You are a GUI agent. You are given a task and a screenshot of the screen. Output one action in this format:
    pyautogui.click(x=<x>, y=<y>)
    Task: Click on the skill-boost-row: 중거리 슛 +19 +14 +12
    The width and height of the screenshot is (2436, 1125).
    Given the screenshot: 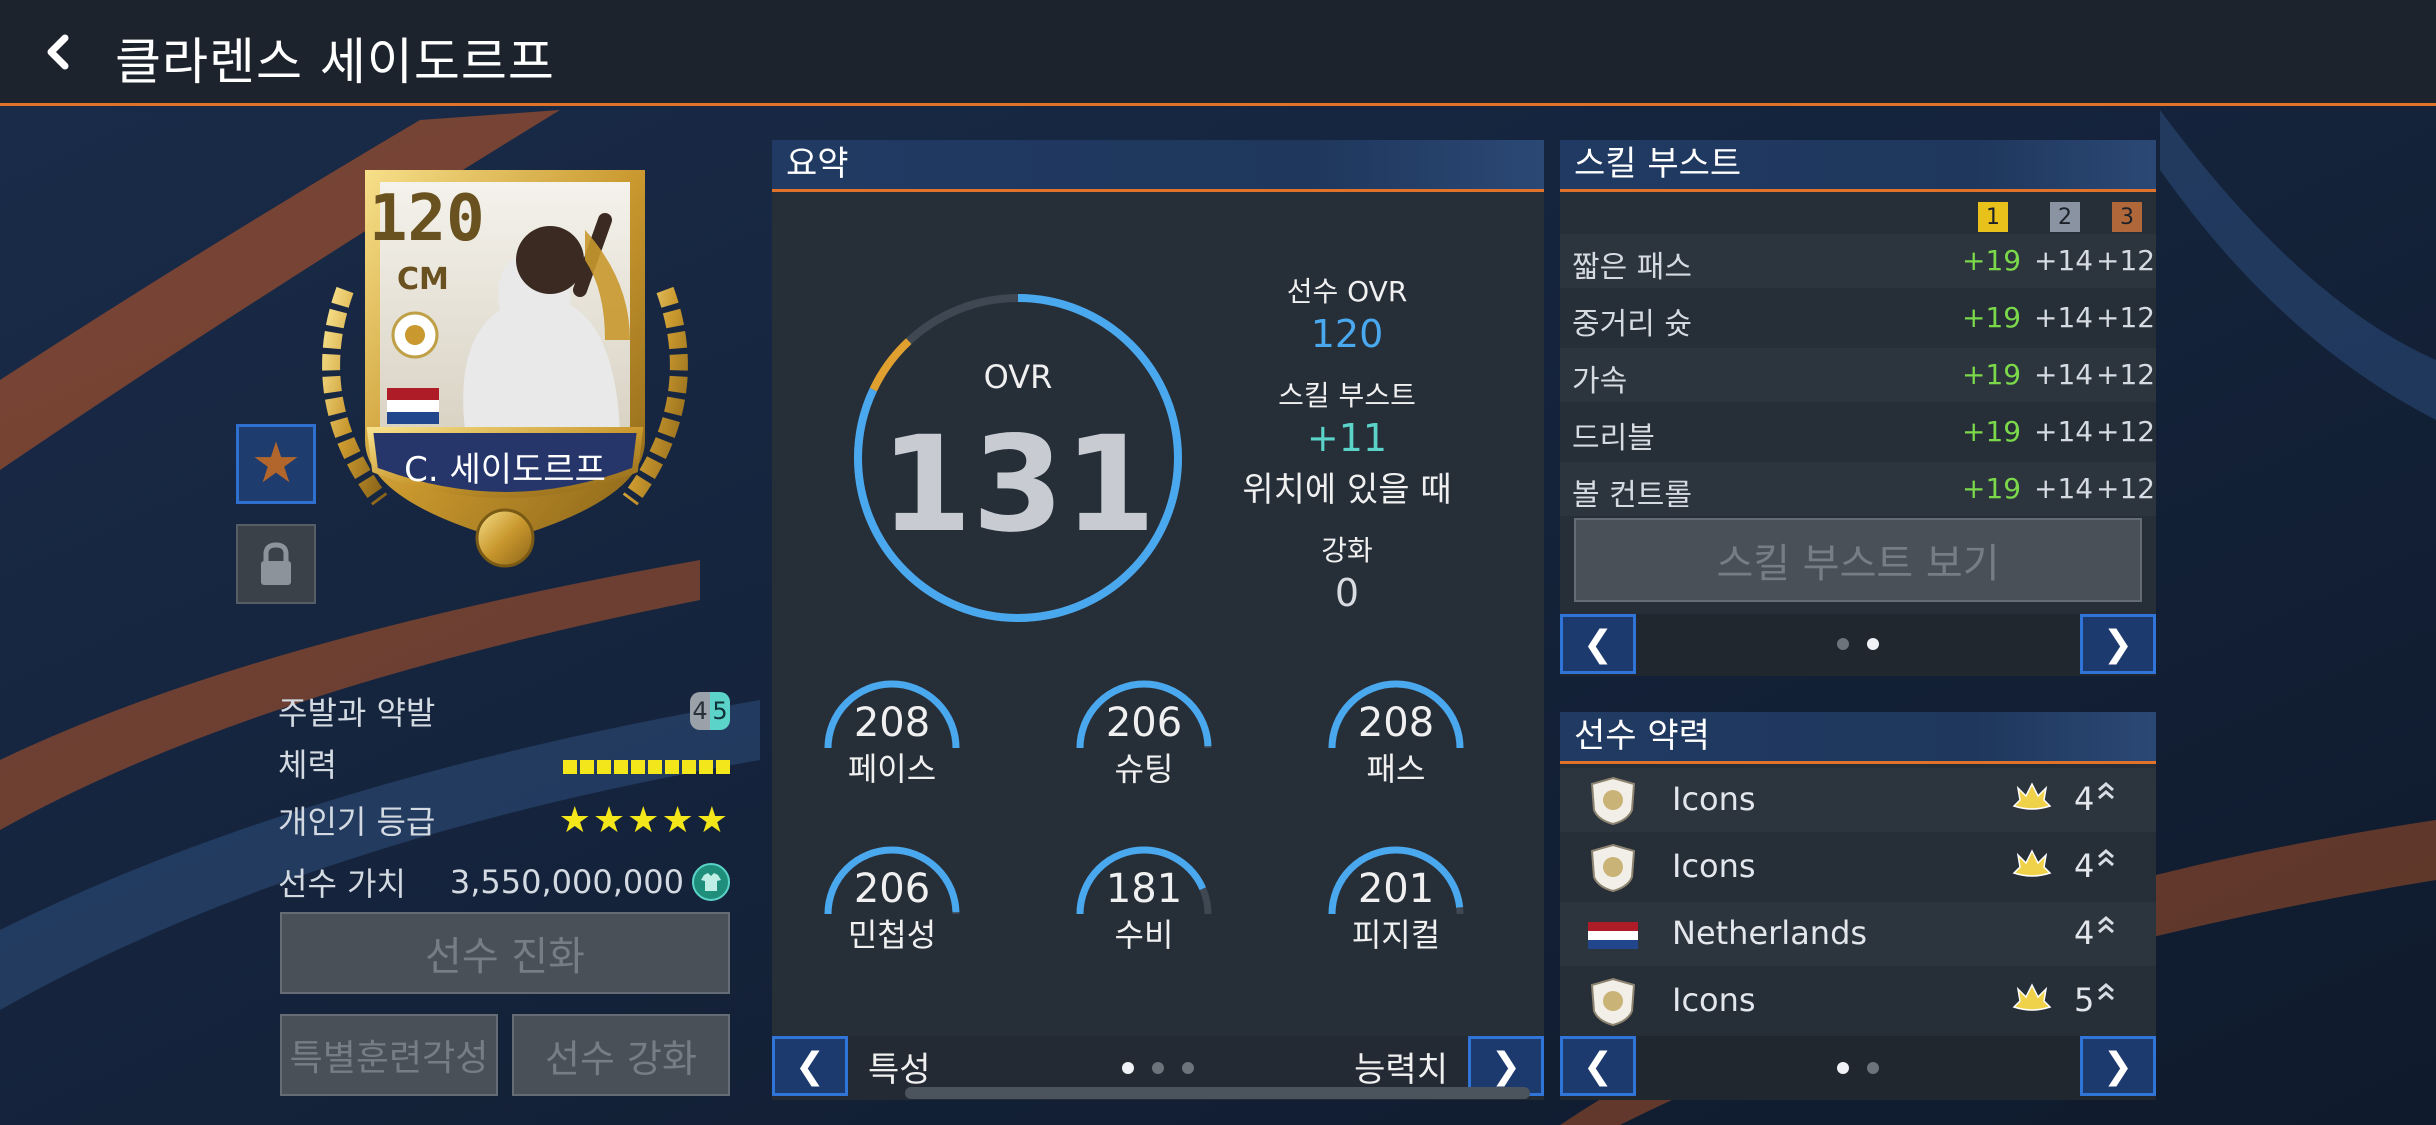 What is the action you would take?
    pyautogui.click(x=1858, y=318)
    